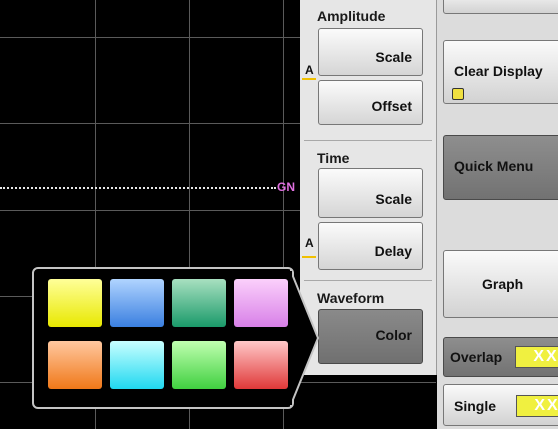  I want to click on time-delay-button: Delay, so click(370, 246).